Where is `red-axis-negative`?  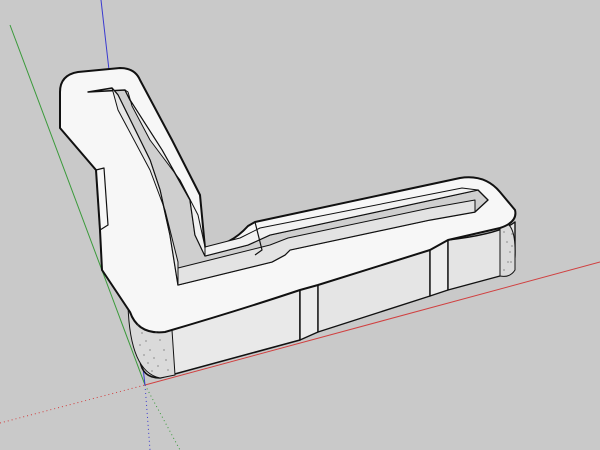 red-axis-negative is located at coordinates (73, 404).